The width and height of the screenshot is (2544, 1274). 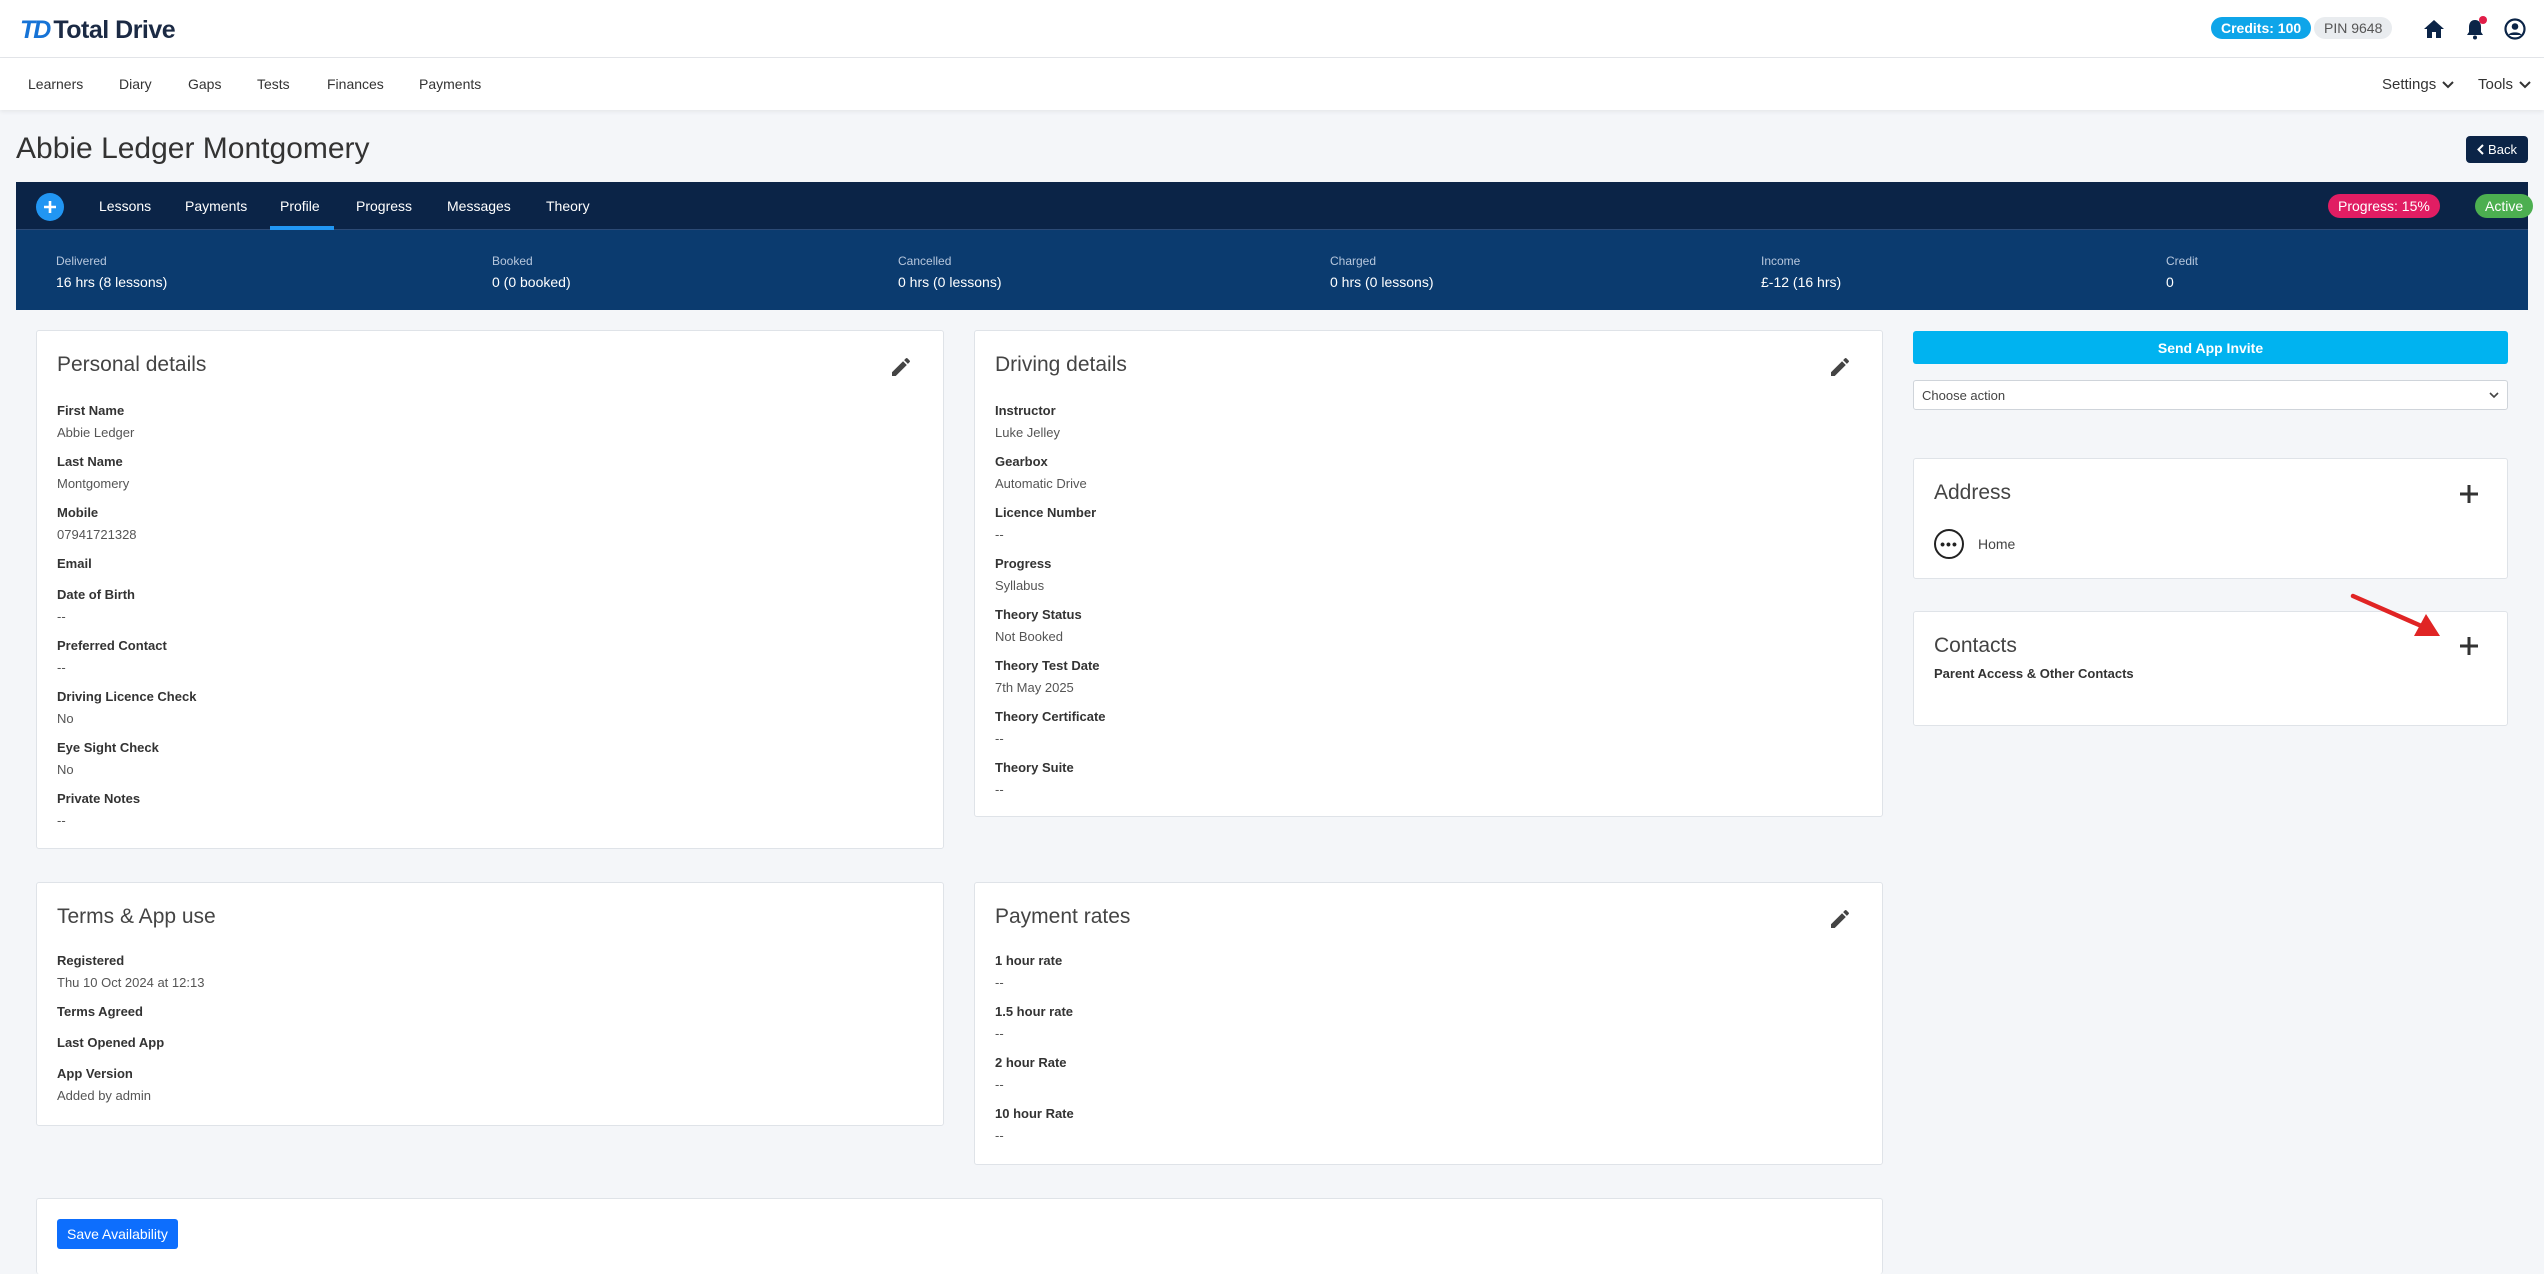 I want to click on field-label: Gearbox, so click(x=1021, y=461).